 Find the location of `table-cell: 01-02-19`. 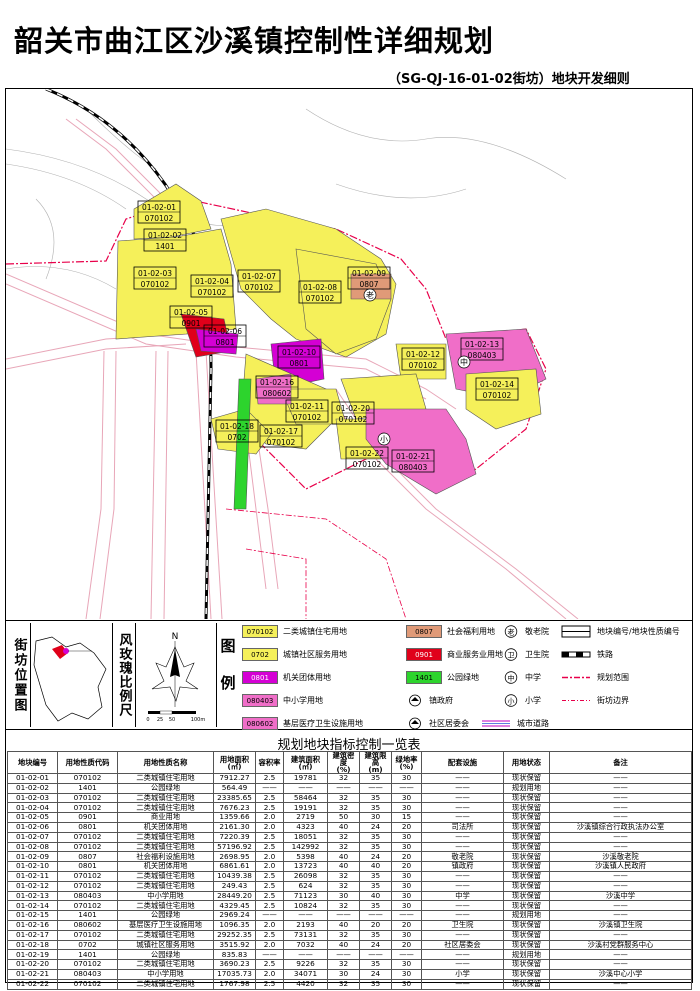

table-cell: 01-02-19 is located at coordinates (32, 955).